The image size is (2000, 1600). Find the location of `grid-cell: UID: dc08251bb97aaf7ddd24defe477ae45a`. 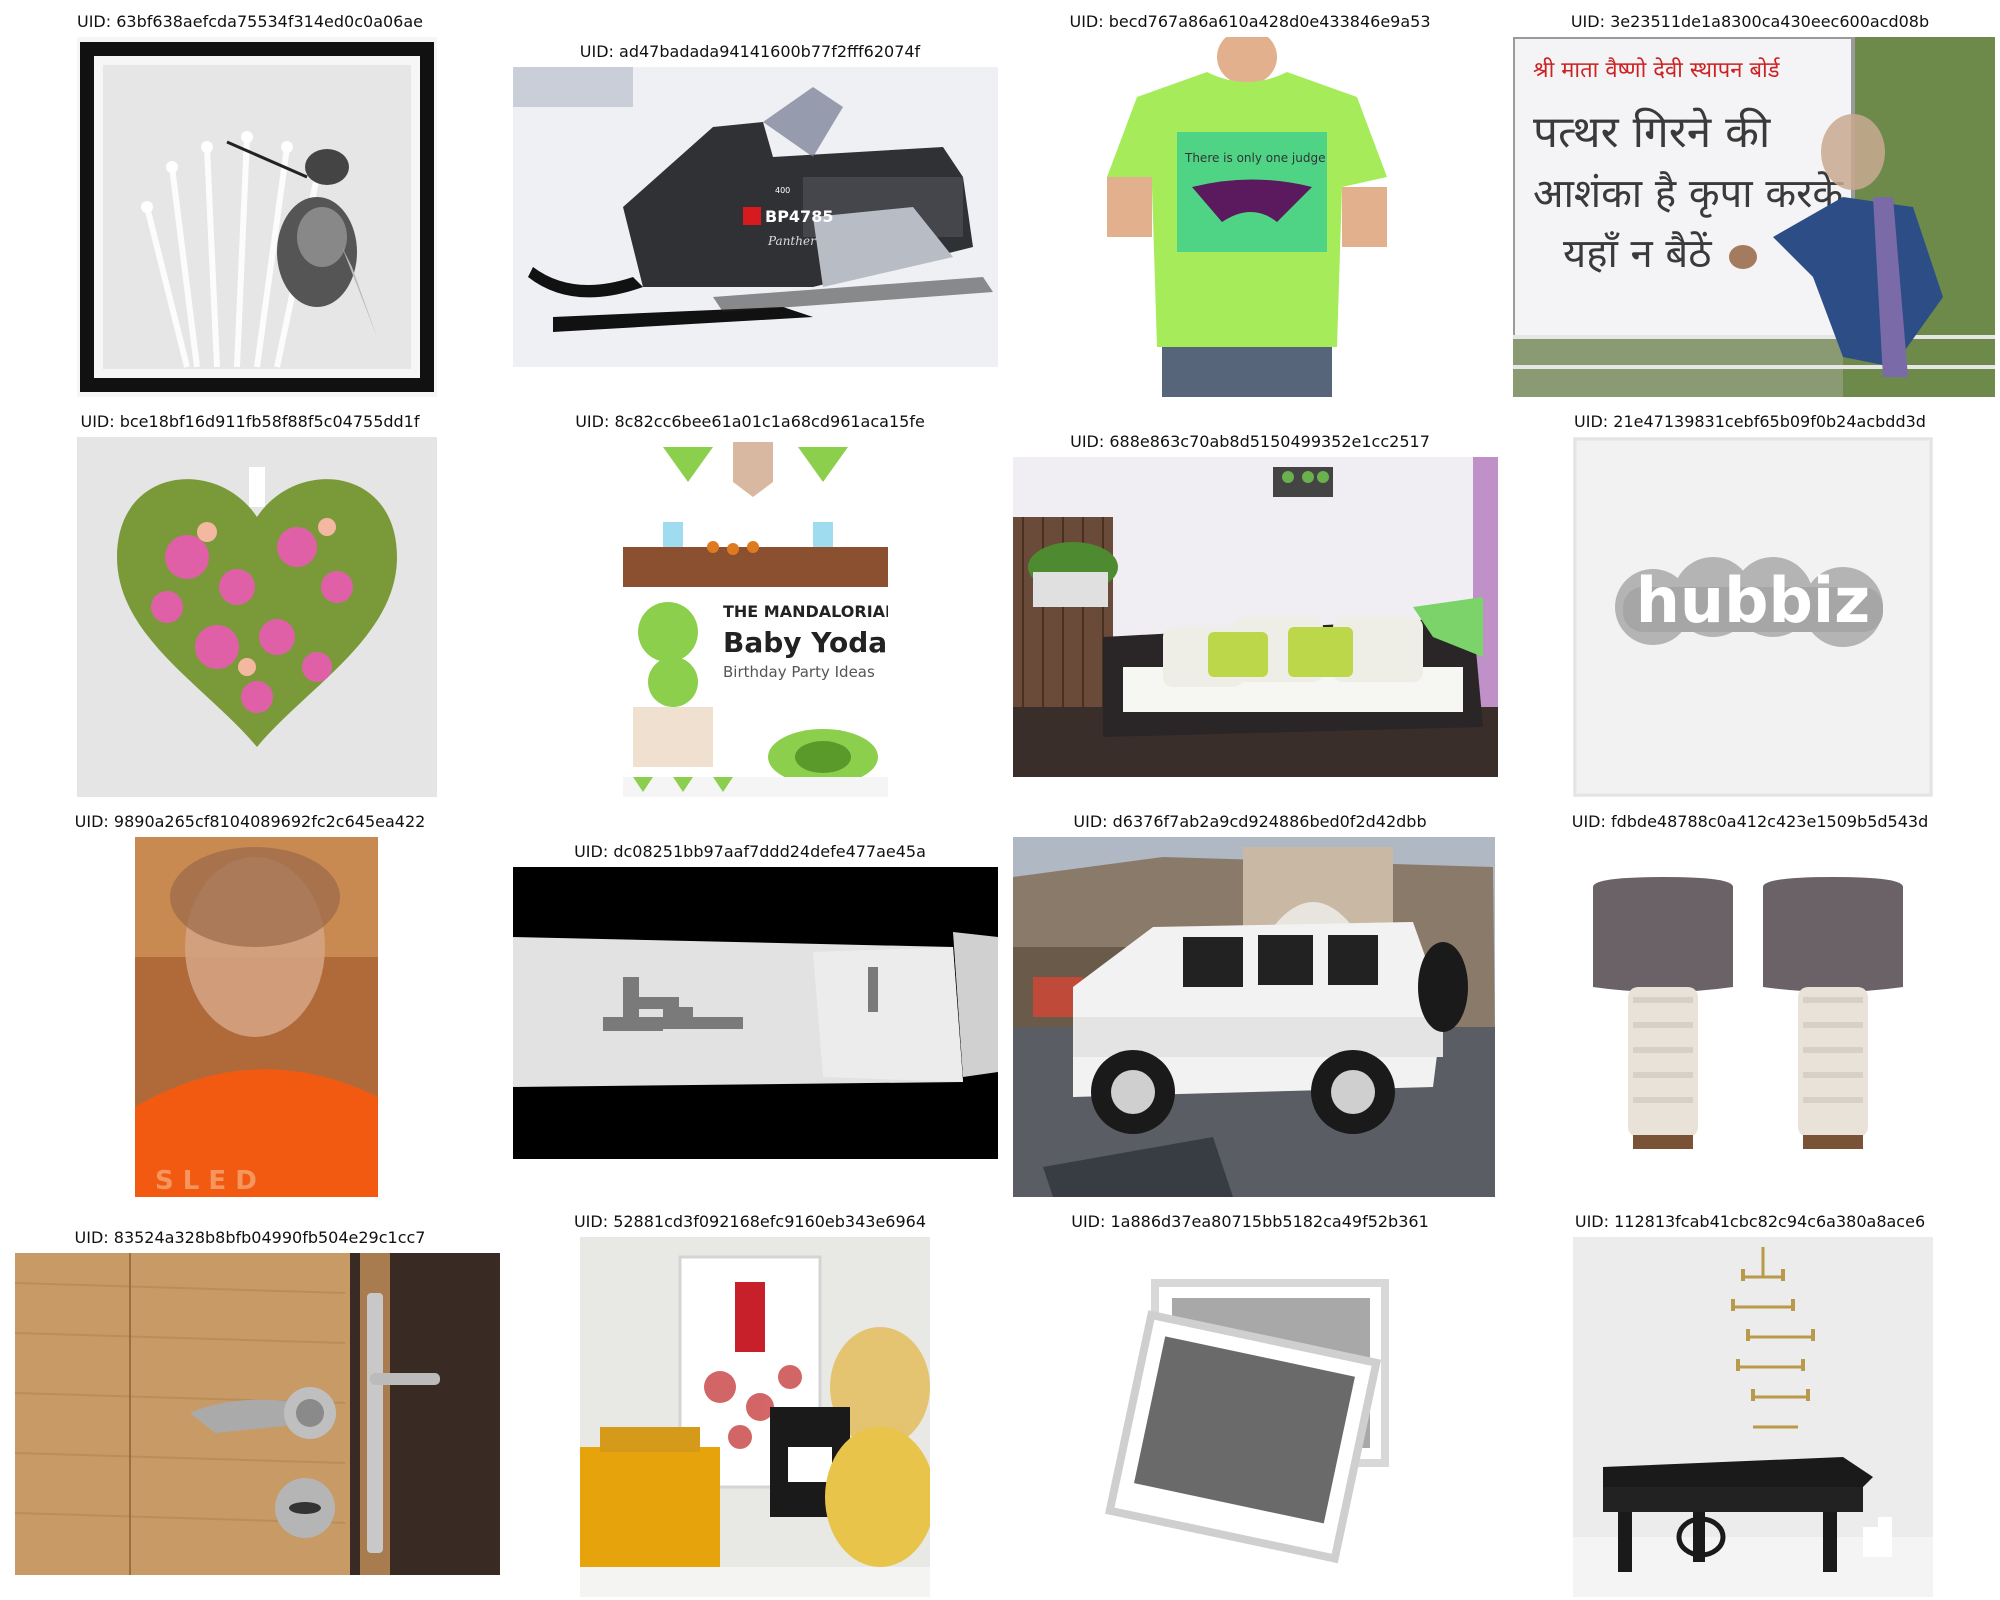

grid-cell: UID: dc08251bb97aaf7ddd24defe477ae45a is located at coordinates (750, 1000).